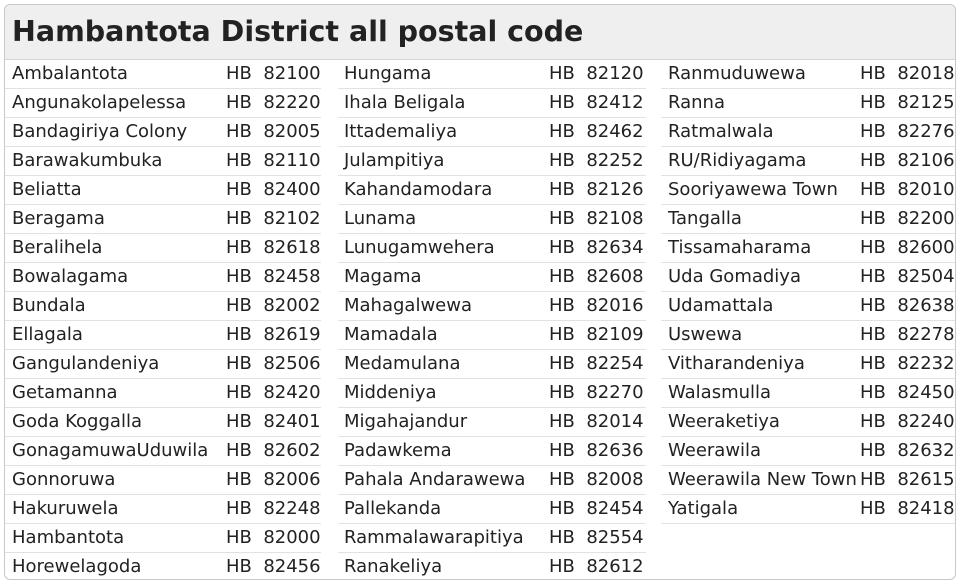 This screenshot has height=582, width=960. Describe the element at coordinates (68, 537) in the screenshot. I see `place-name: Hambantota` at that location.